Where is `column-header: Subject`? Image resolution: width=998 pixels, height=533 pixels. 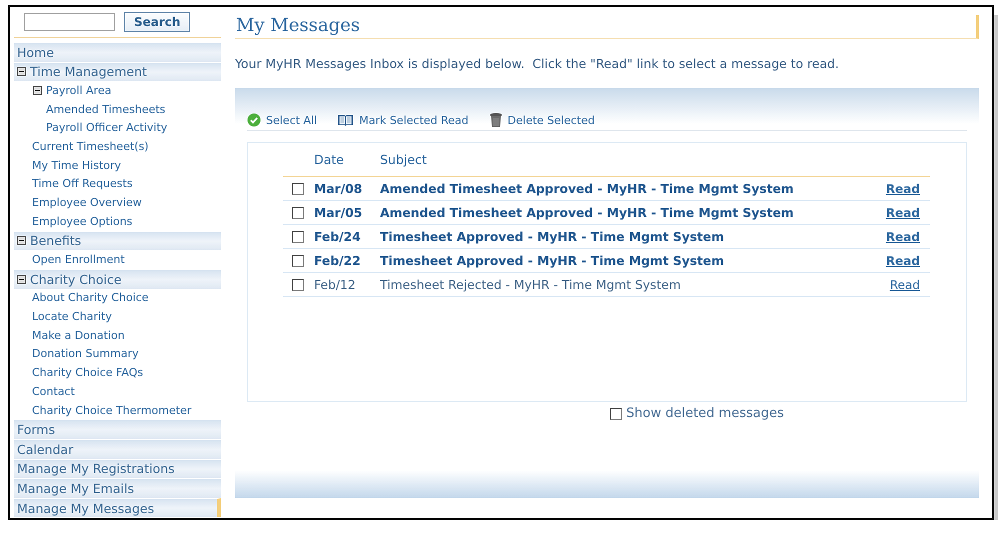 column-header: Subject is located at coordinates (403, 159).